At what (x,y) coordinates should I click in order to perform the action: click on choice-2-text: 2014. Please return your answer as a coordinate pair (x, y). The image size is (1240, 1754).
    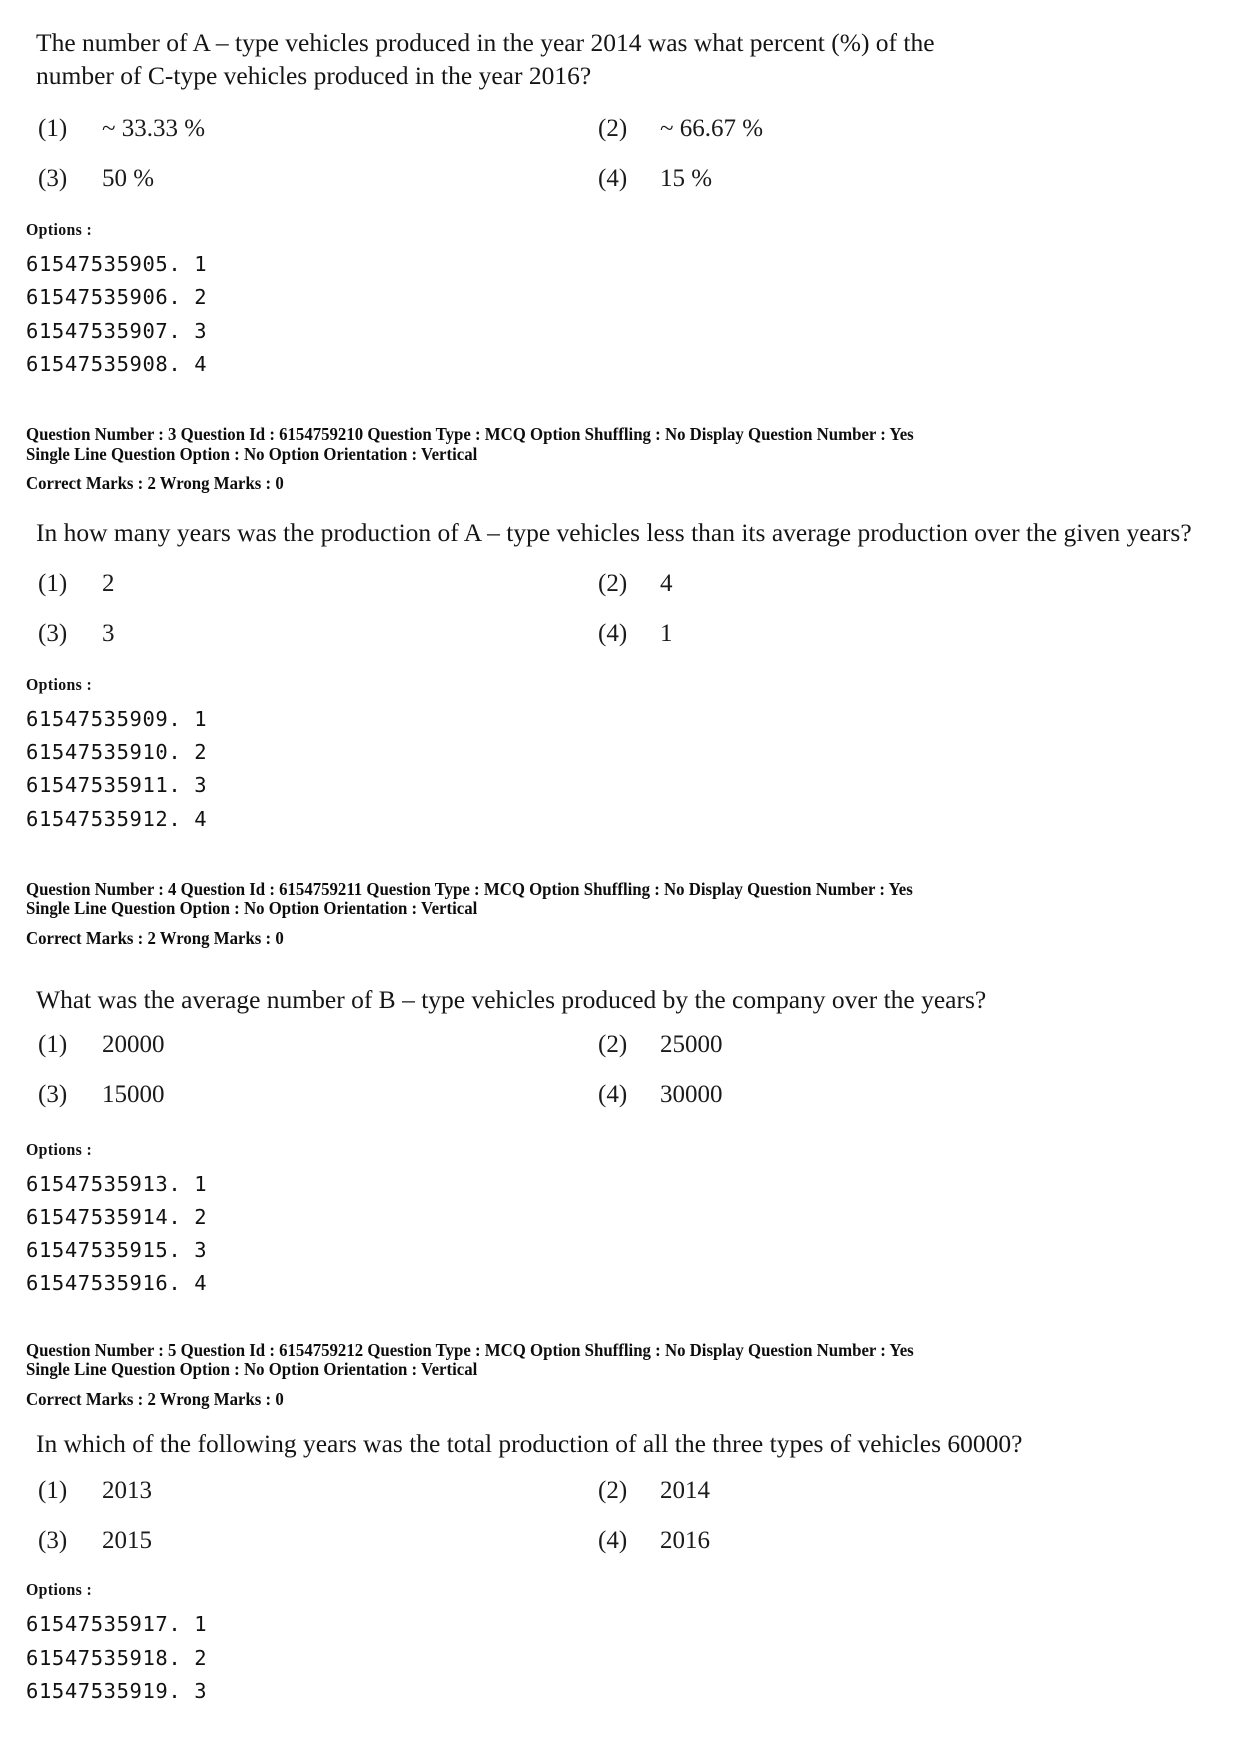
    Looking at the image, I should click on (685, 1491).